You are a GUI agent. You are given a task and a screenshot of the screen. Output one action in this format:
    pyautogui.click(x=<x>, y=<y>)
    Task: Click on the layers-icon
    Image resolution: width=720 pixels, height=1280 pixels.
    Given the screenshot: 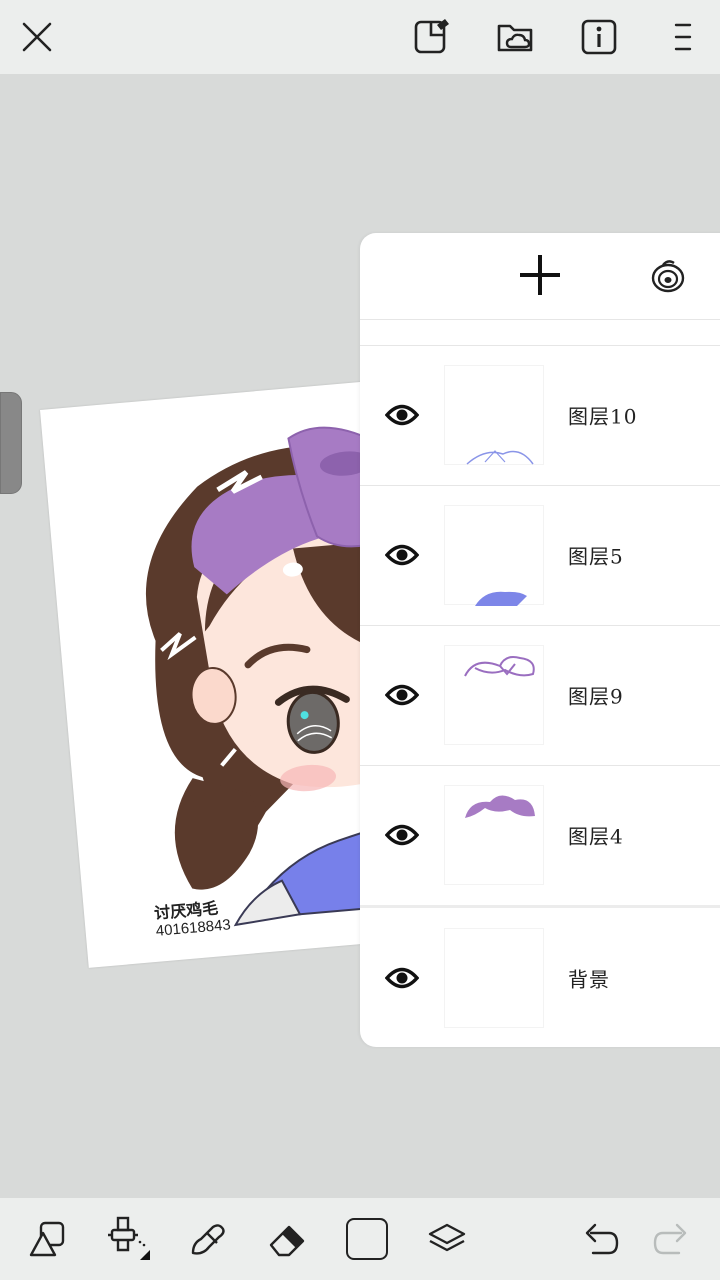 What is the action you would take?
    pyautogui.click(x=447, y=1237)
    